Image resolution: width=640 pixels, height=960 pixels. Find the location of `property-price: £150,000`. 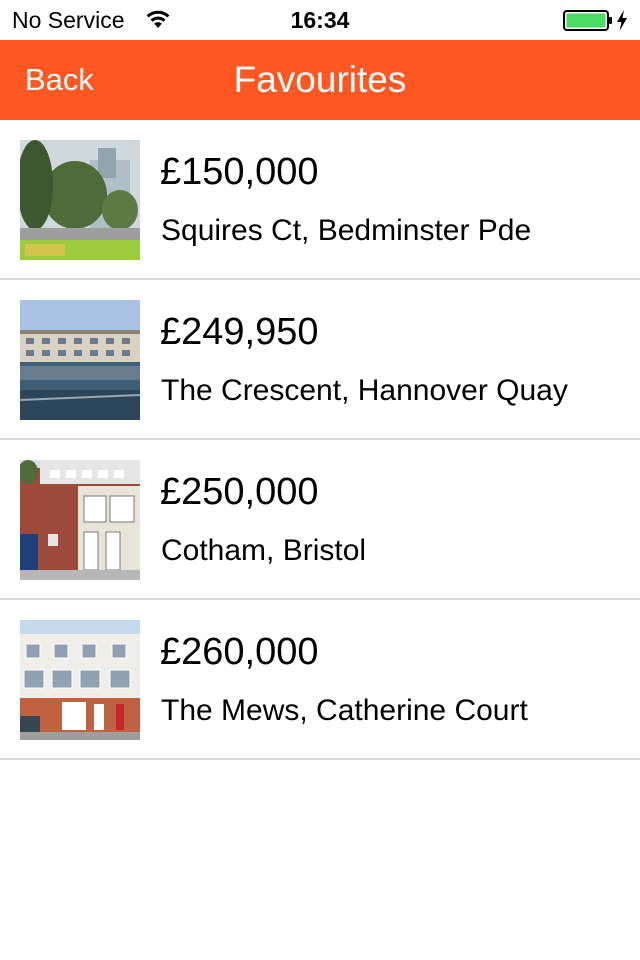

property-price: £150,000 is located at coordinates (239, 172).